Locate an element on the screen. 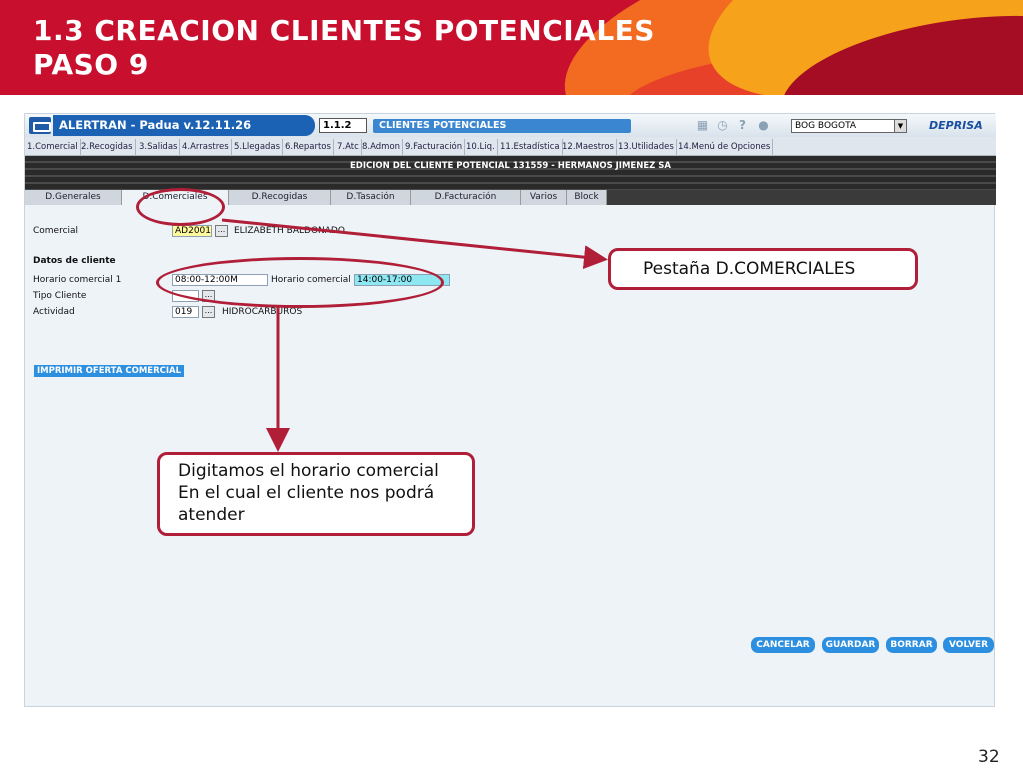  schedule-callout-line2: En el cual el cliente nos podrá is located at coordinates (306, 493).